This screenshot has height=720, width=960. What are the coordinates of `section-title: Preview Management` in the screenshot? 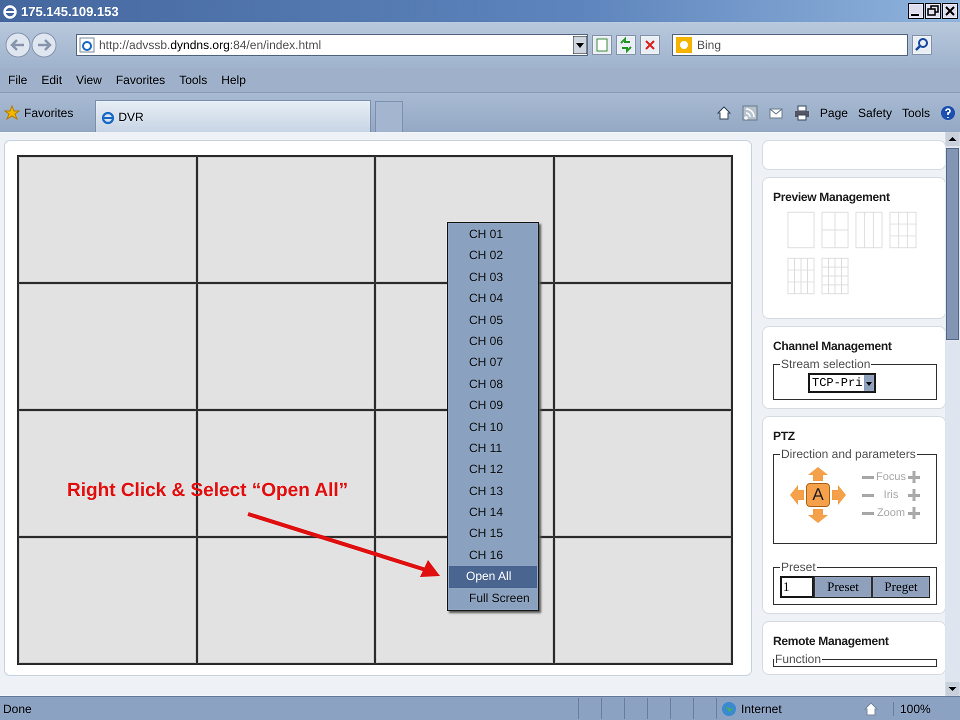 It's located at (832, 197).